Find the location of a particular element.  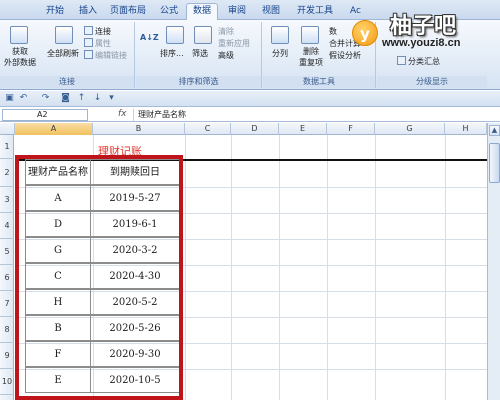

quick-access-toolbar: ▣ ↶ ↷ ◙ ↑ ↓ ▾ is located at coordinates (250, 99).